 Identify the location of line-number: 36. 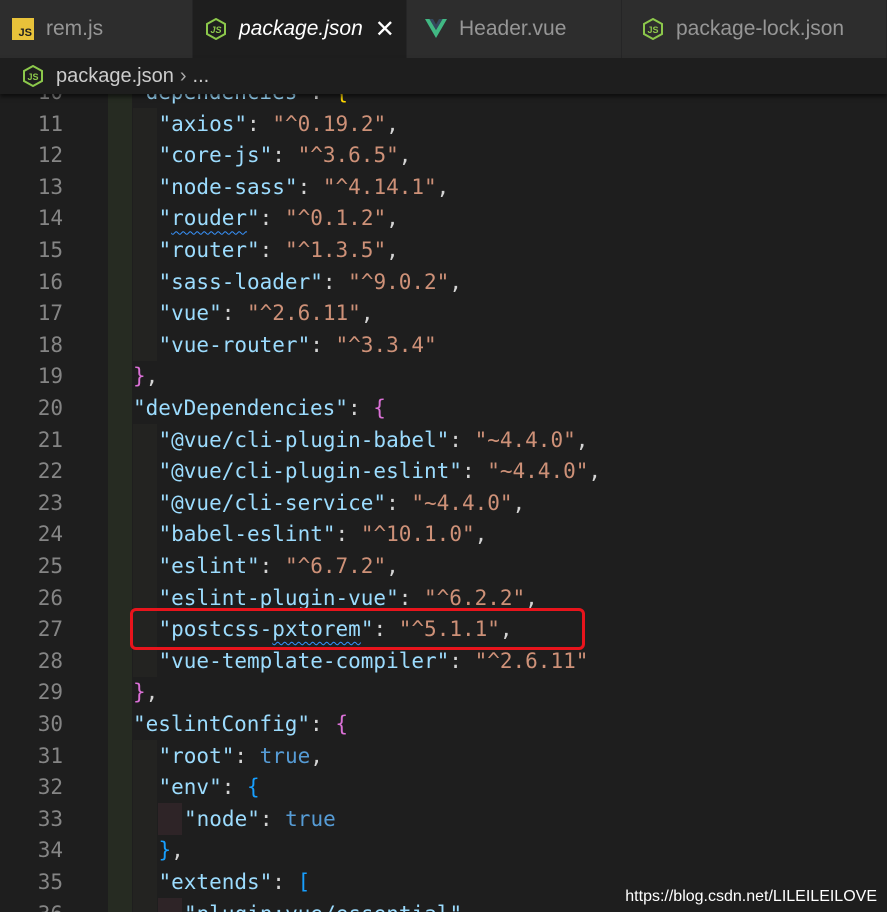
(31, 905).